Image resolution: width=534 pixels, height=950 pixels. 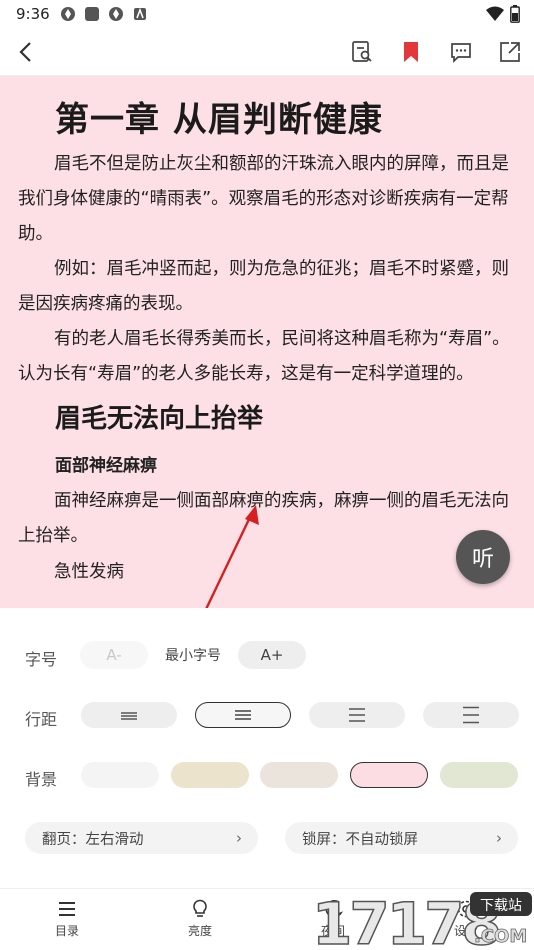 What do you see at coordinates (68, 14) in the screenshot?
I see `app-notification-icon` at bounding box center [68, 14].